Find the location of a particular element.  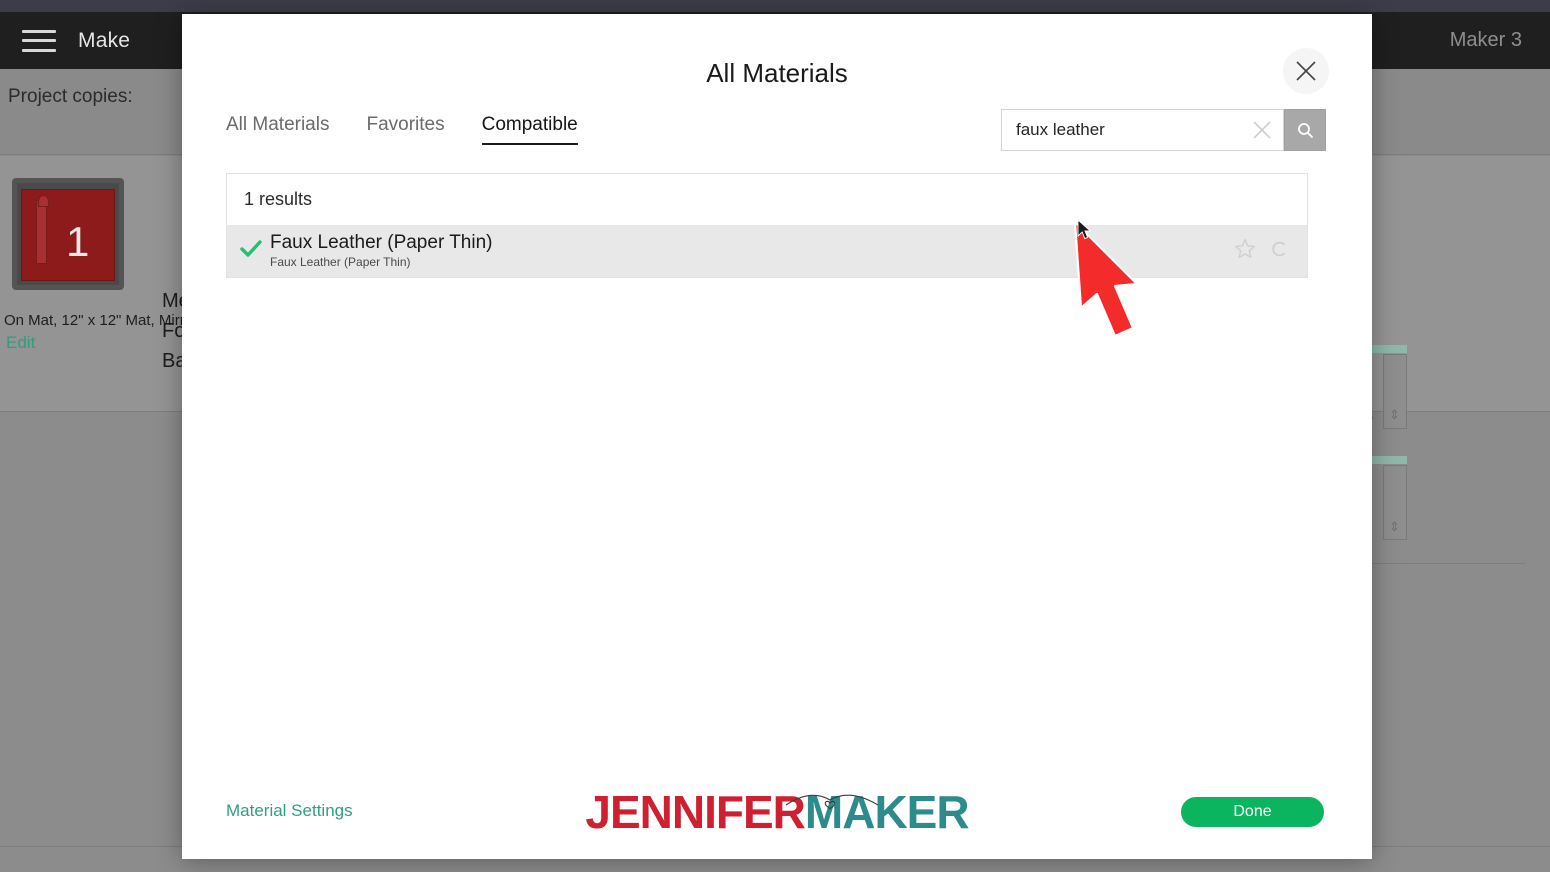

machine-name-label: Maker 3 is located at coordinates (1485, 40).